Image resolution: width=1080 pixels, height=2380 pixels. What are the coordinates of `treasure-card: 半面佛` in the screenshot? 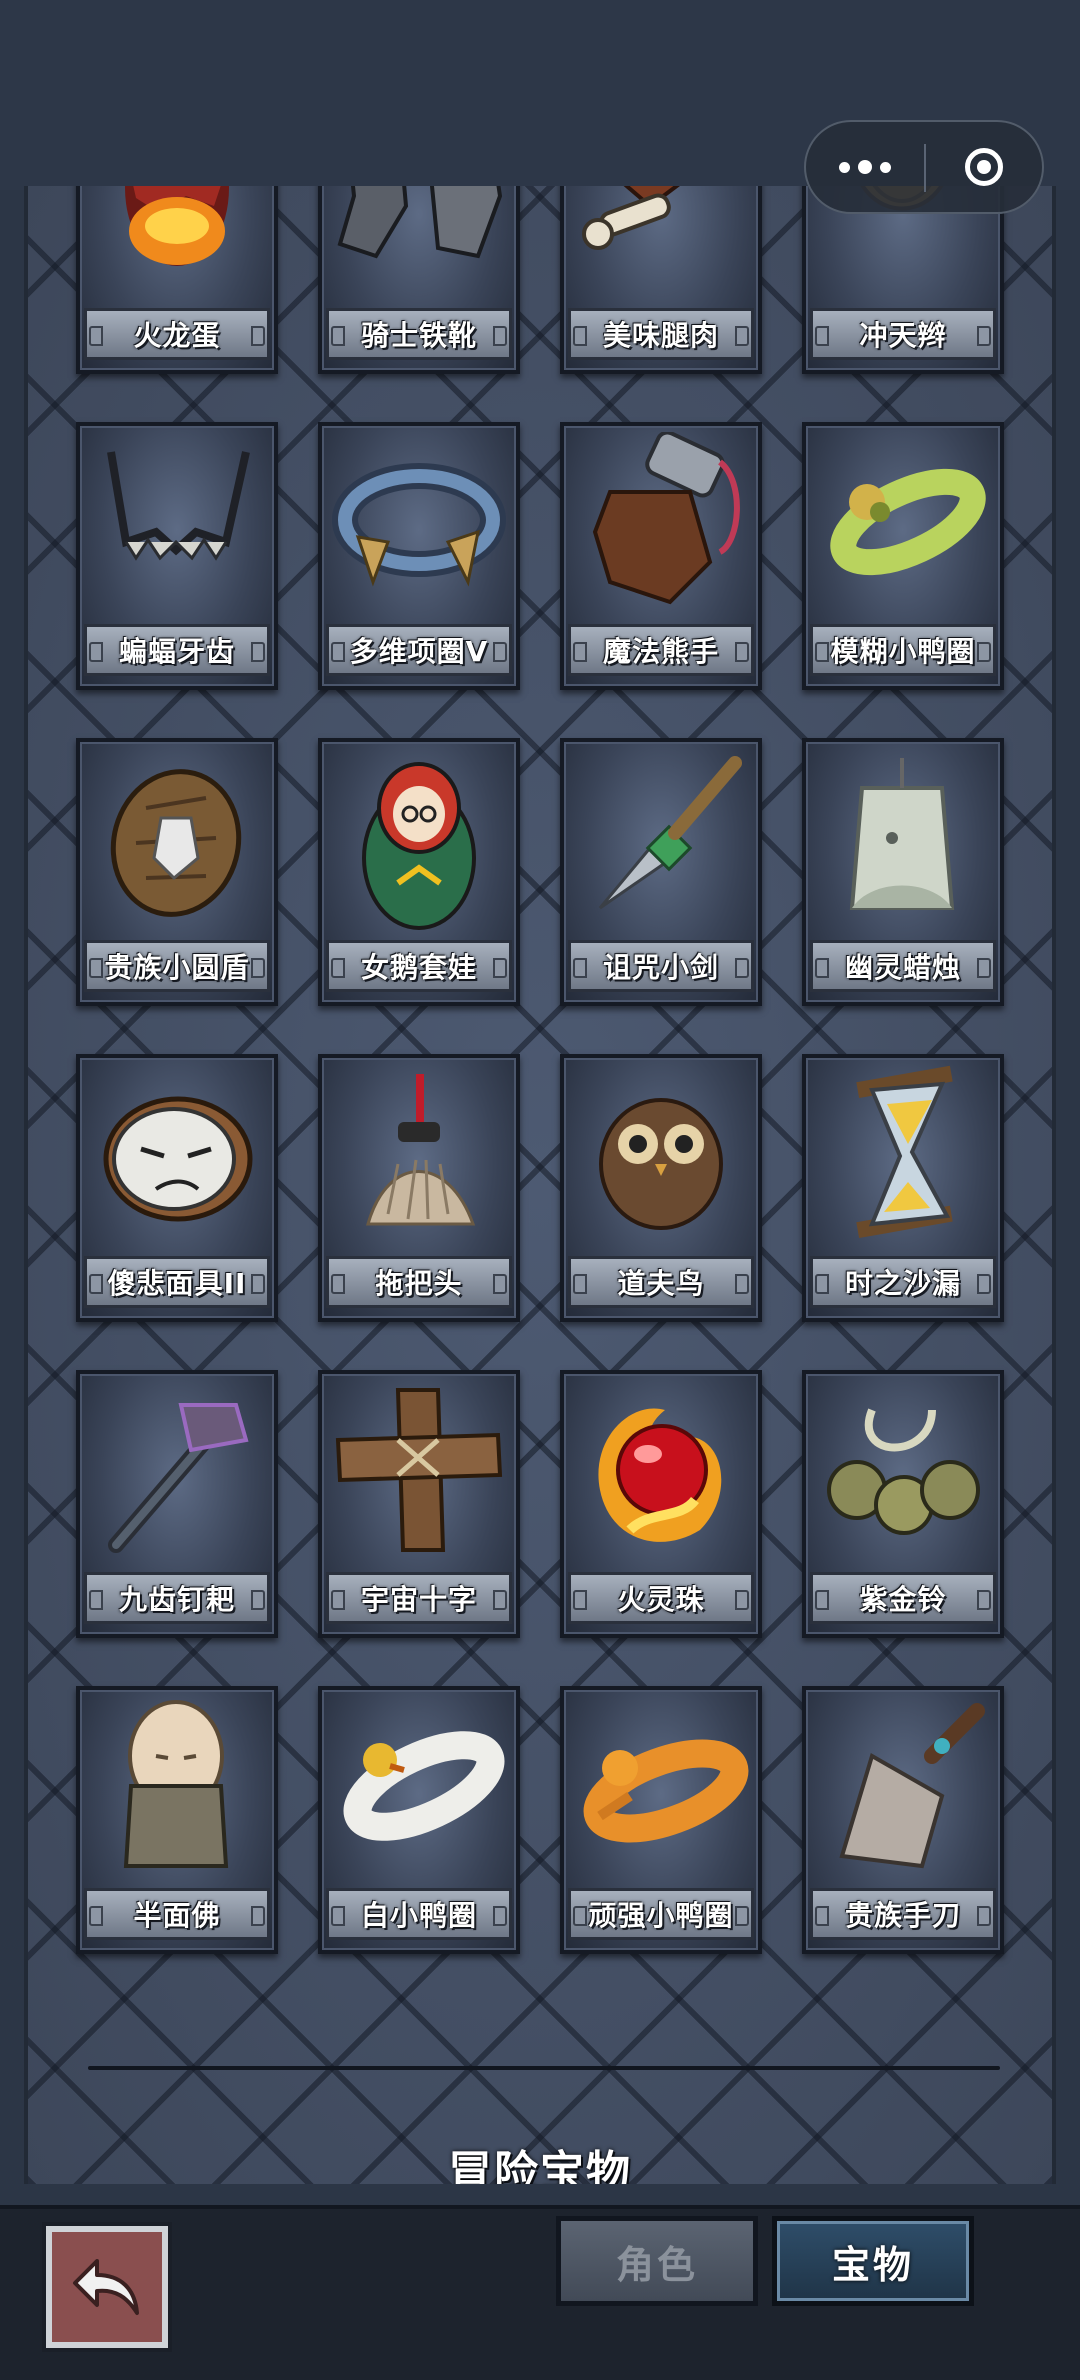 It's located at (177, 1820).